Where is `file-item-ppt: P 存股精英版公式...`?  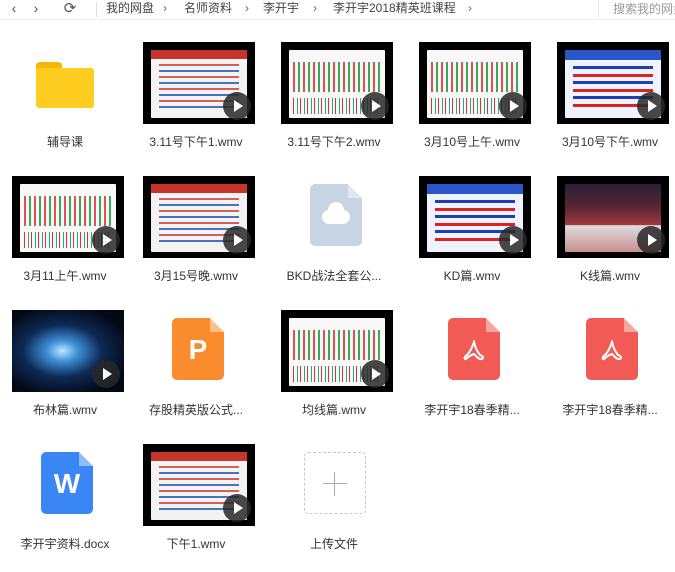 file-item-ppt: P 存股精英版公式... is located at coordinates (196, 374).